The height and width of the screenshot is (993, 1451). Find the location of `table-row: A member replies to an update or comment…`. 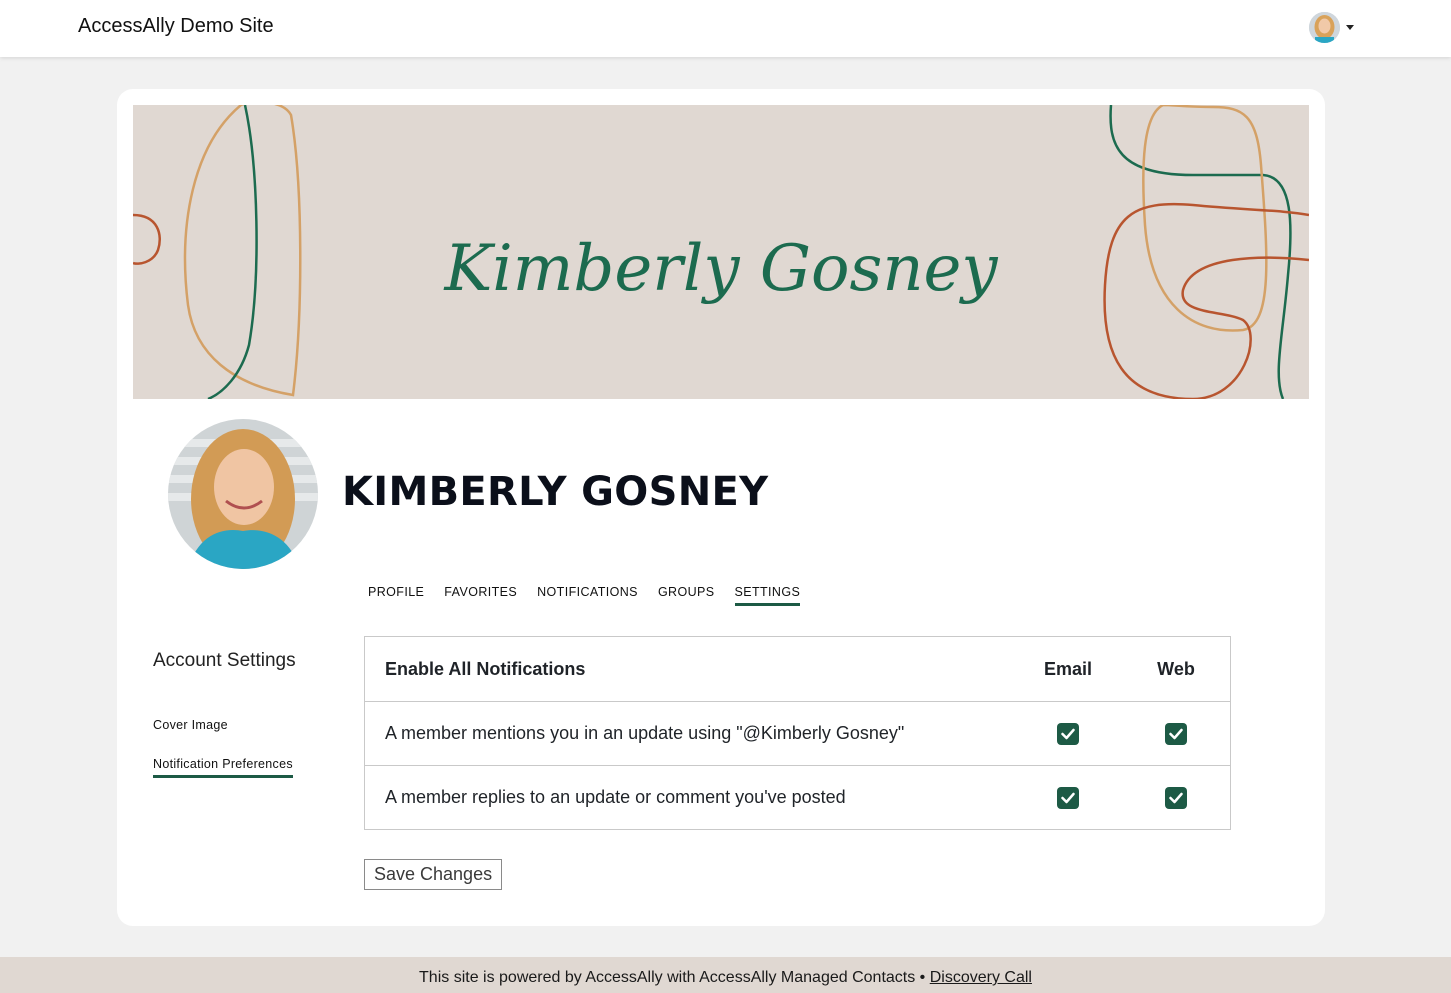

table-row: A member replies to an update or comment… is located at coordinates (797, 797).